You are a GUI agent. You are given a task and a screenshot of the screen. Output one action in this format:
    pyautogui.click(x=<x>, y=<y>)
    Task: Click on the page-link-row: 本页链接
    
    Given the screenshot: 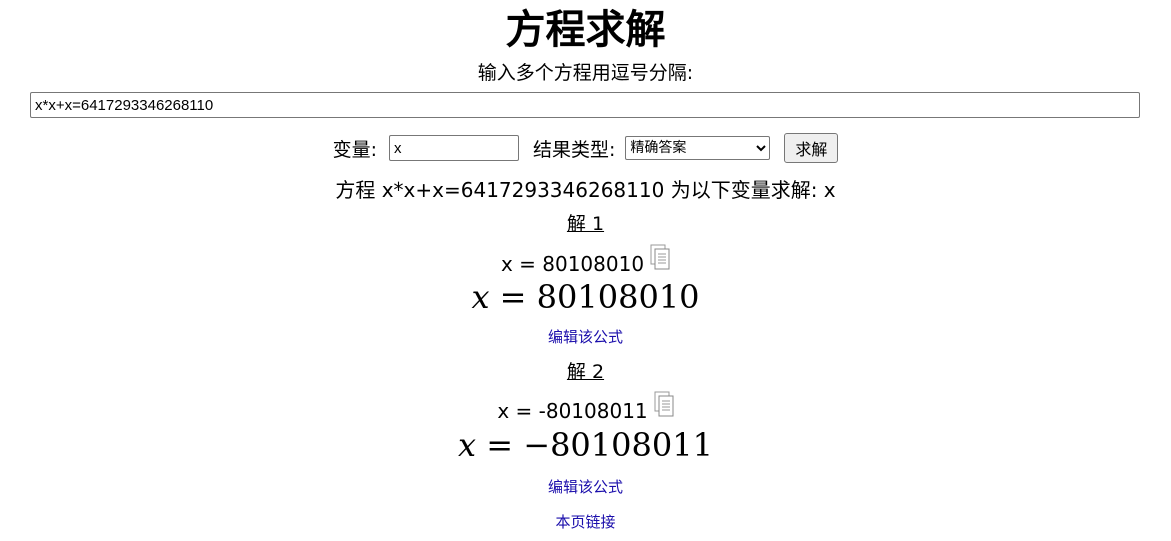 What is the action you would take?
    pyautogui.click(x=585, y=522)
    